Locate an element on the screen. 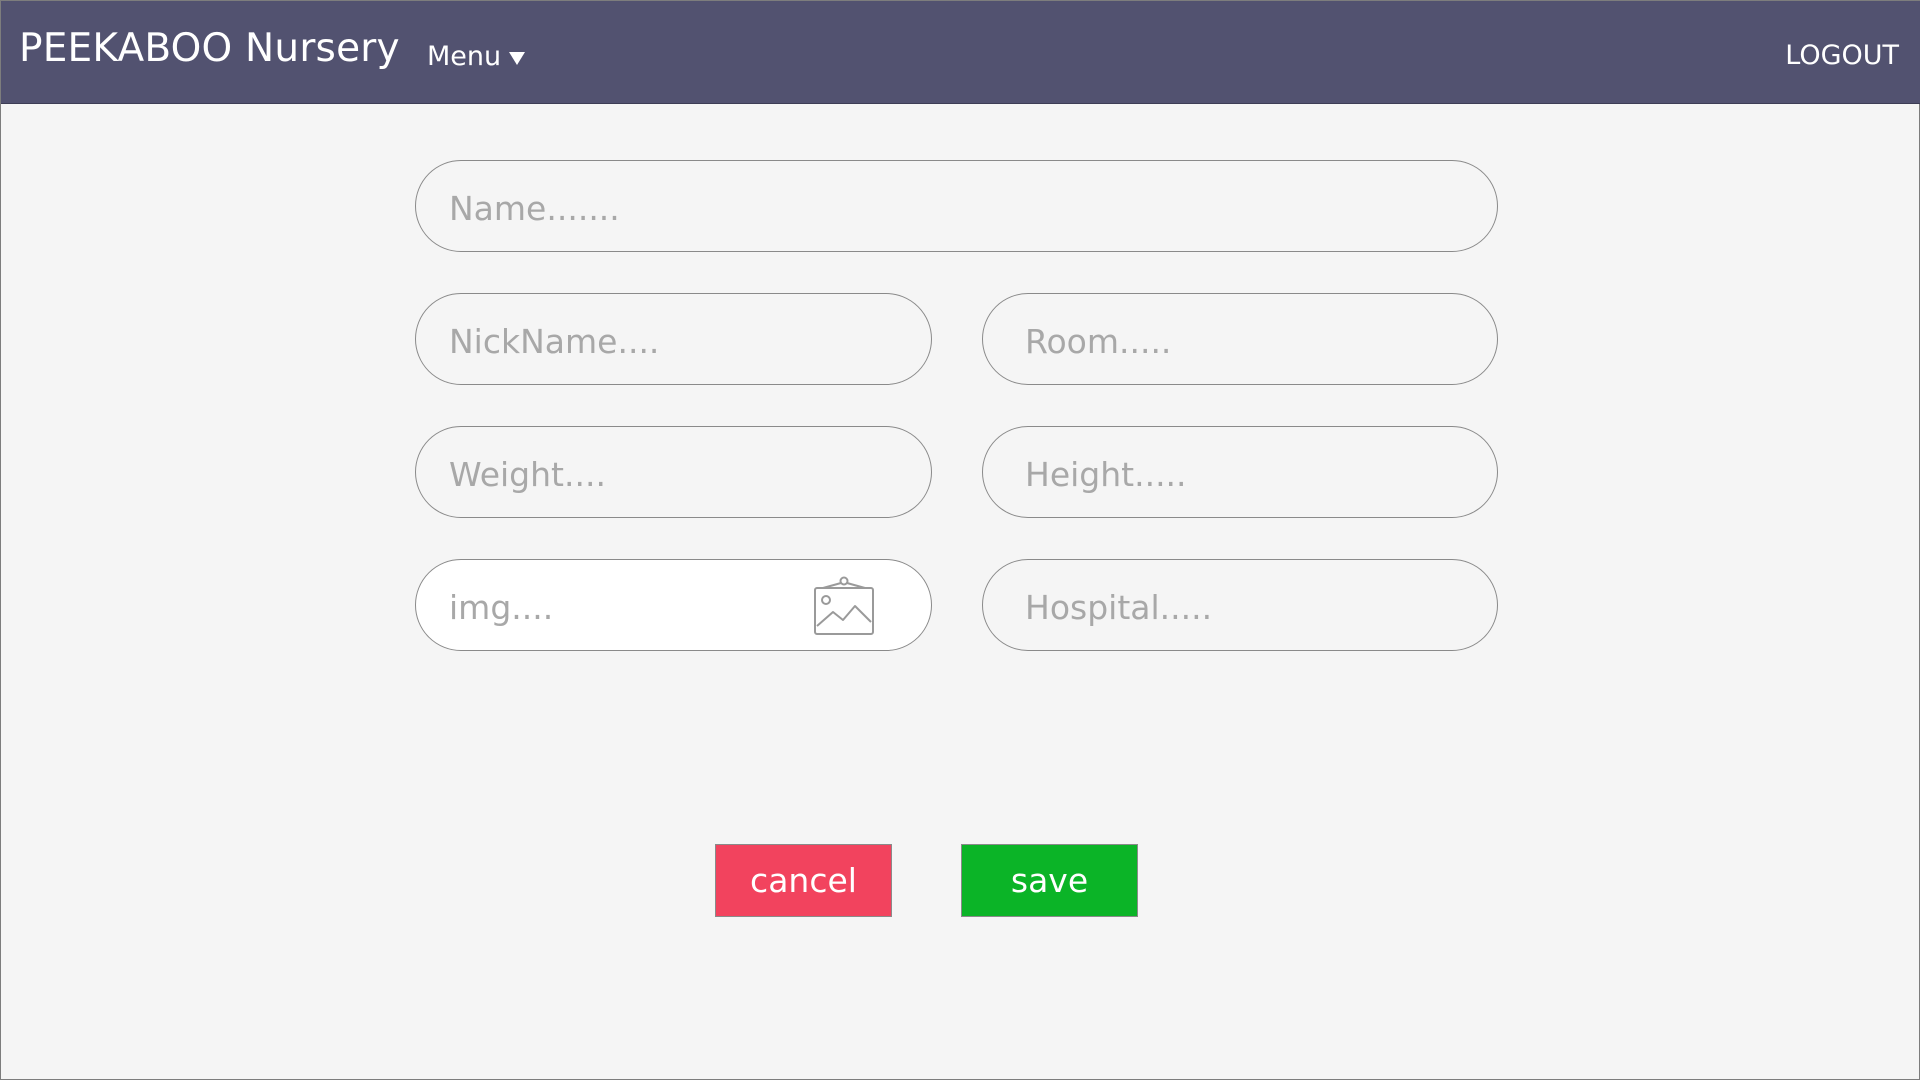  nickname-field-container is located at coordinates (673, 339).